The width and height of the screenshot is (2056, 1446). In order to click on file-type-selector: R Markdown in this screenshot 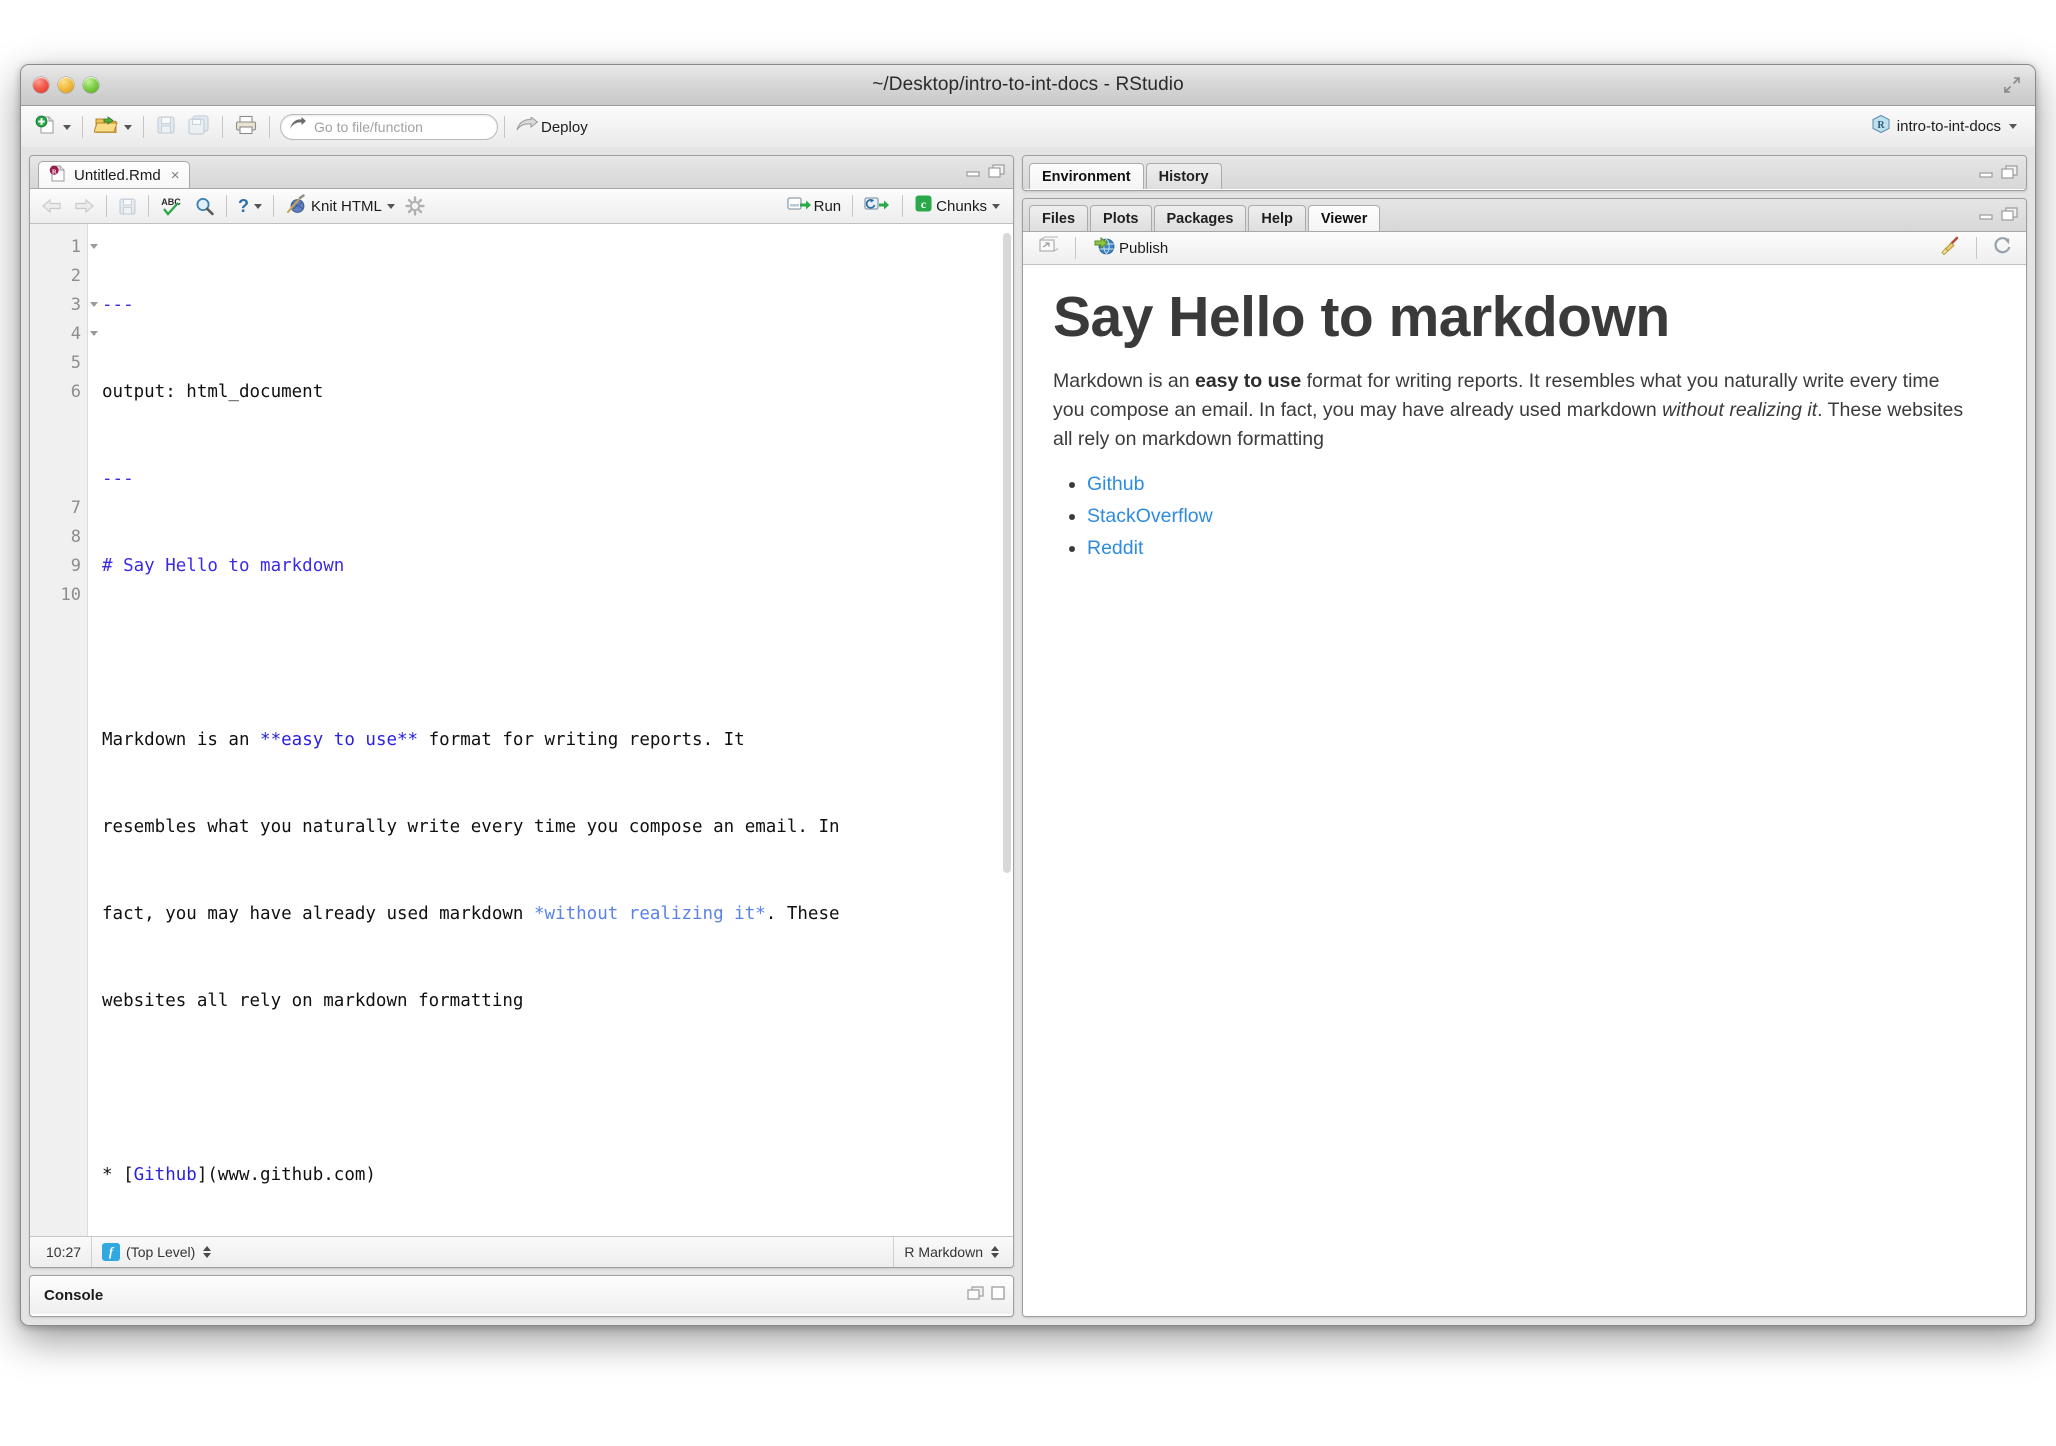, I will do `click(951, 1252)`.